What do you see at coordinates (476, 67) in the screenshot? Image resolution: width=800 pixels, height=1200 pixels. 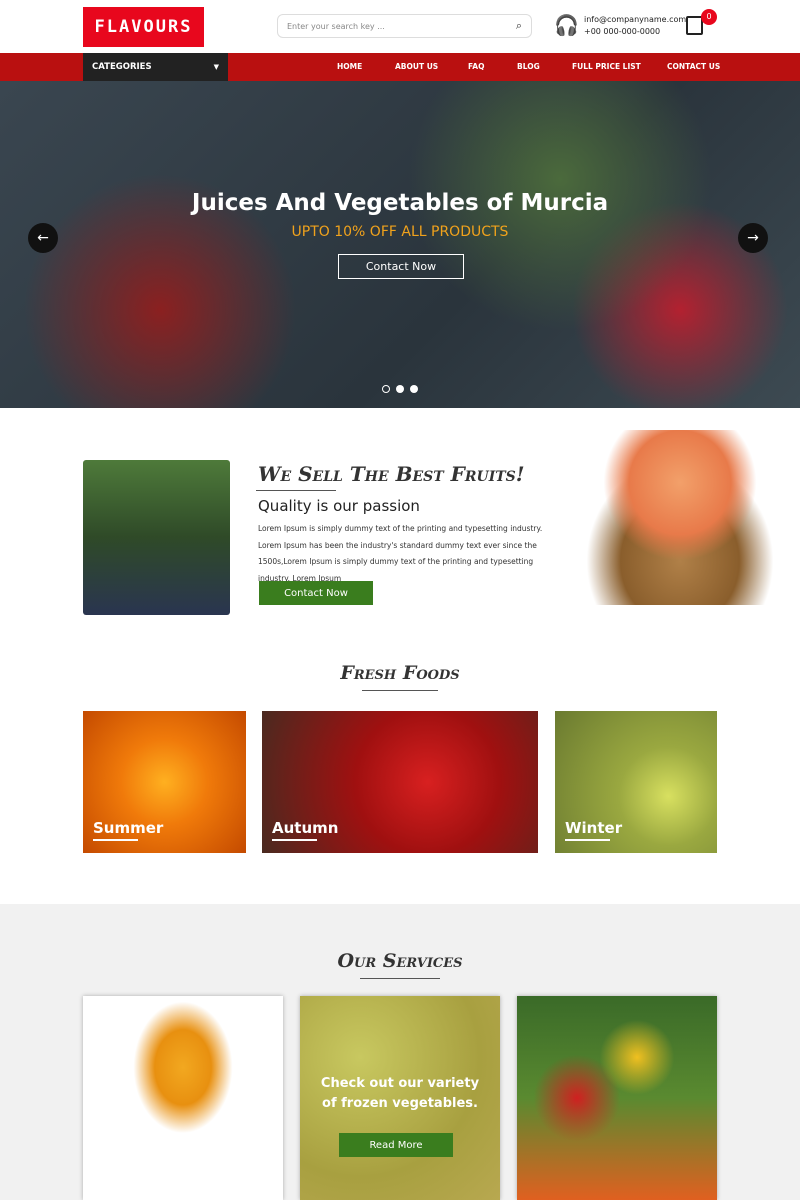 I see `nav-faq: FAQ` at bounding box center [476, 67].